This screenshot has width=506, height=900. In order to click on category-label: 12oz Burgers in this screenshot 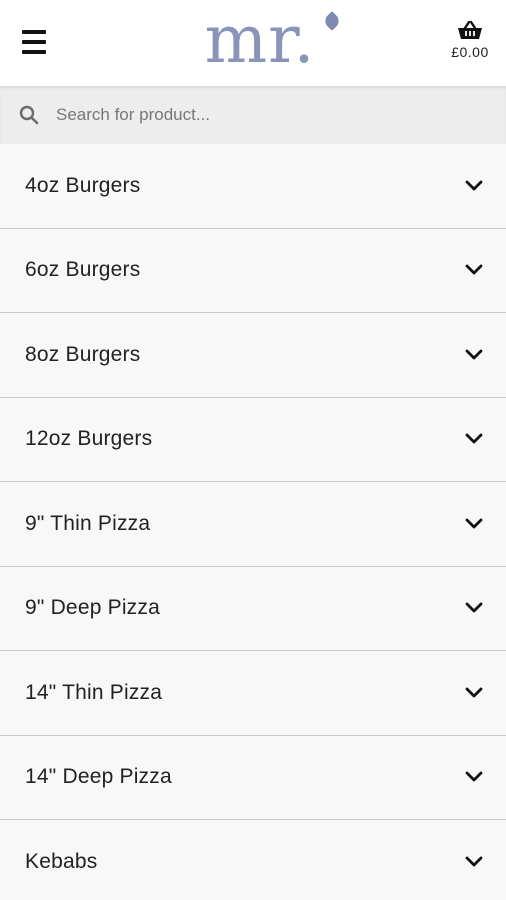, I will do `click(89, 439)`.